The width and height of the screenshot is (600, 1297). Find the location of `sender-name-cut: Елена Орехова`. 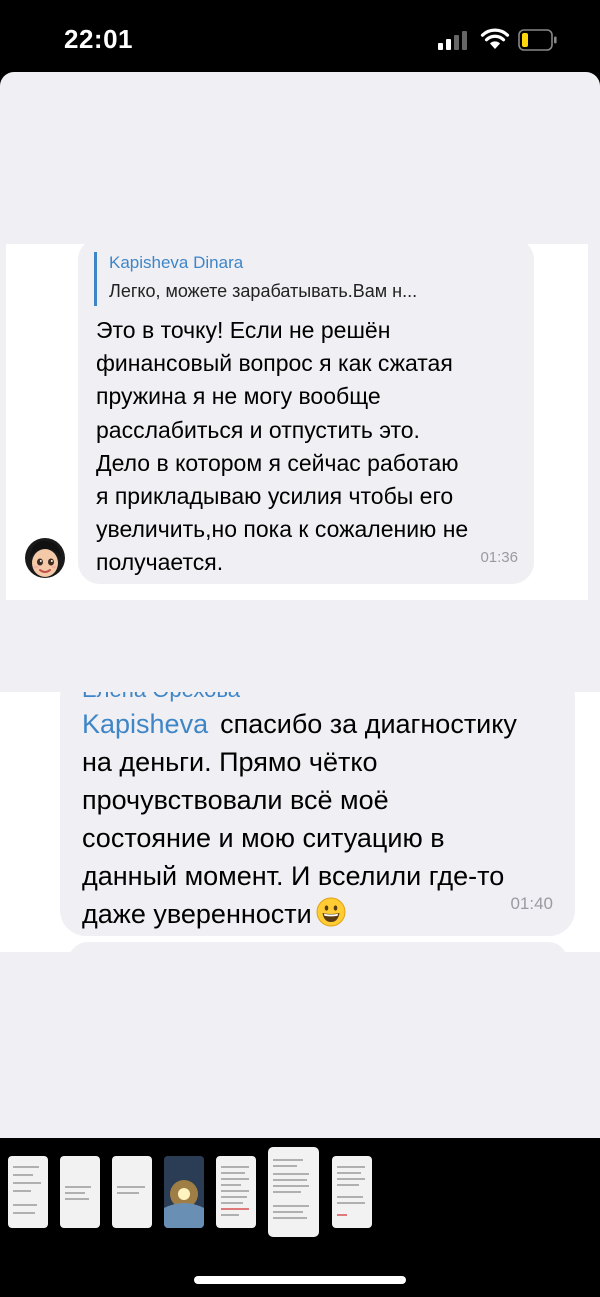

sender-name-cut: Елена Орехова is located at coordinates (161, 697).